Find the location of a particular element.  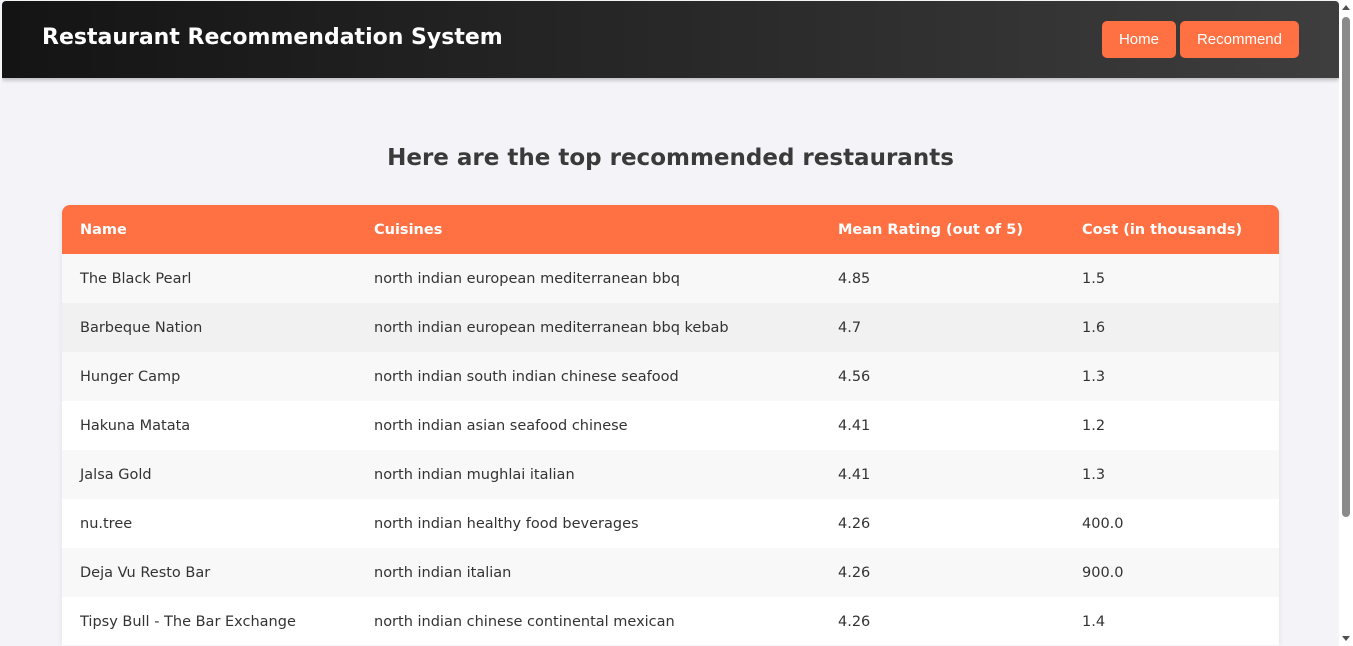

cell-cost: 1.6 is located at coordinates (1094, 327).